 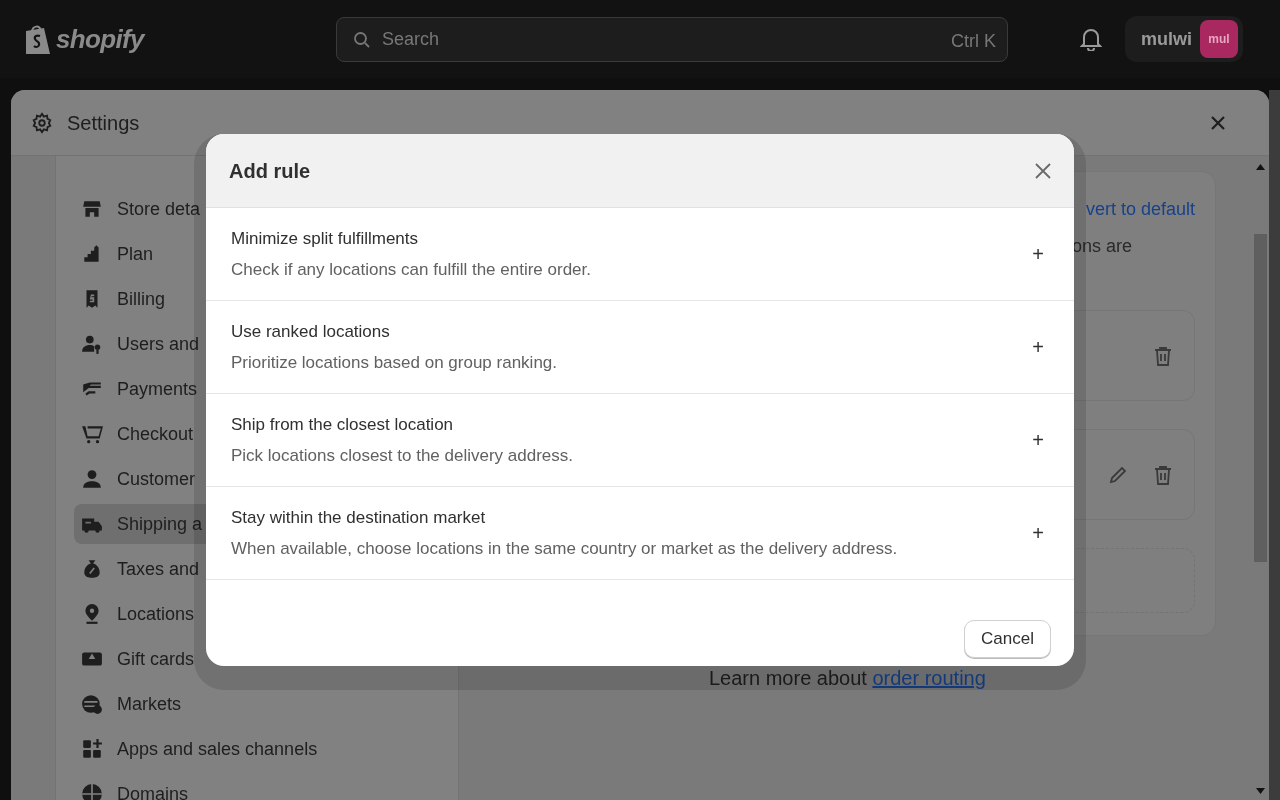 I want to click on option-title: Use ranked locations, so click(x=311, y=331).